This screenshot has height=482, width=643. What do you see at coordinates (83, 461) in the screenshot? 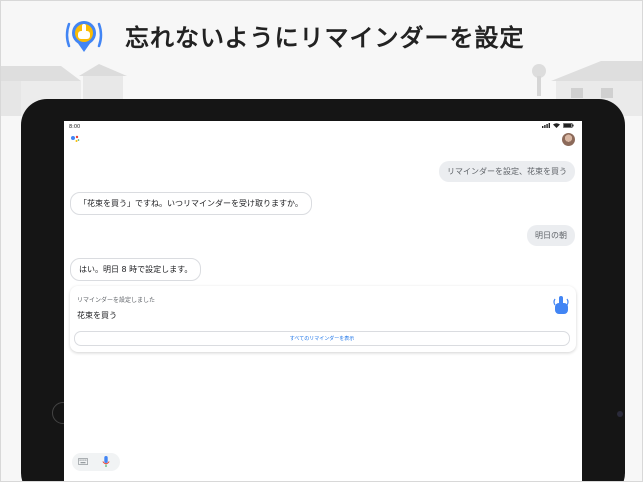
I see `keyboard-icon` at bounding box center [83, 461].